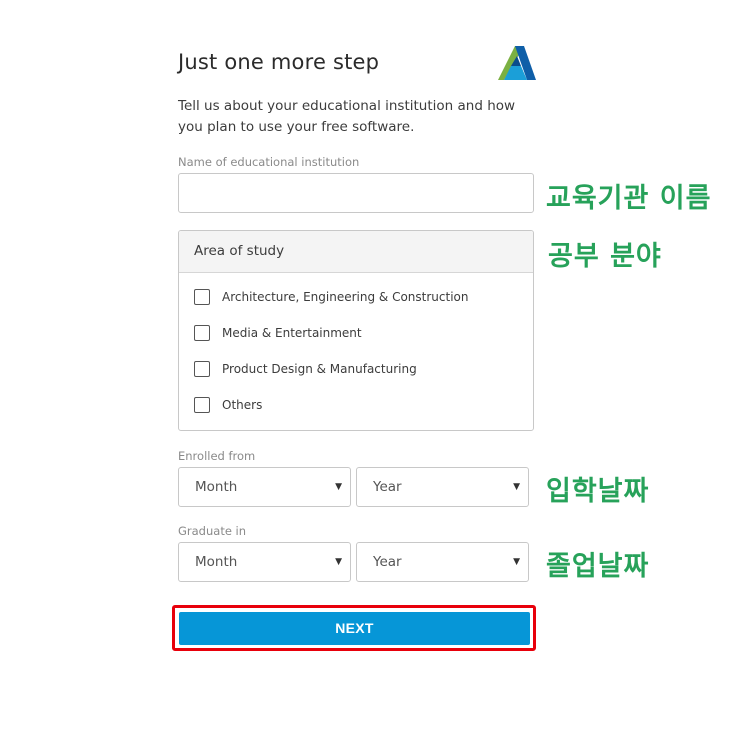 The image size is (731, 732). I want to click on area-of-study-heading: Area of study, so click(356, 252).